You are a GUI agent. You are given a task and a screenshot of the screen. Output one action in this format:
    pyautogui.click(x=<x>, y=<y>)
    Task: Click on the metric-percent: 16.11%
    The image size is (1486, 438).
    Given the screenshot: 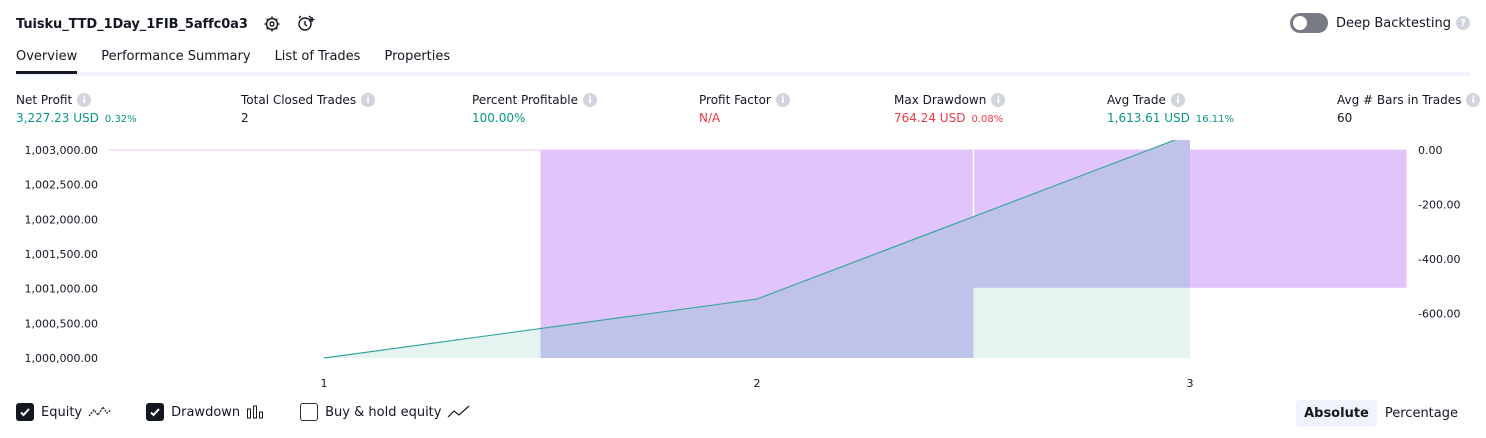 What is the action you would take?
    pyautogui.click(x=1215, y=119)
    